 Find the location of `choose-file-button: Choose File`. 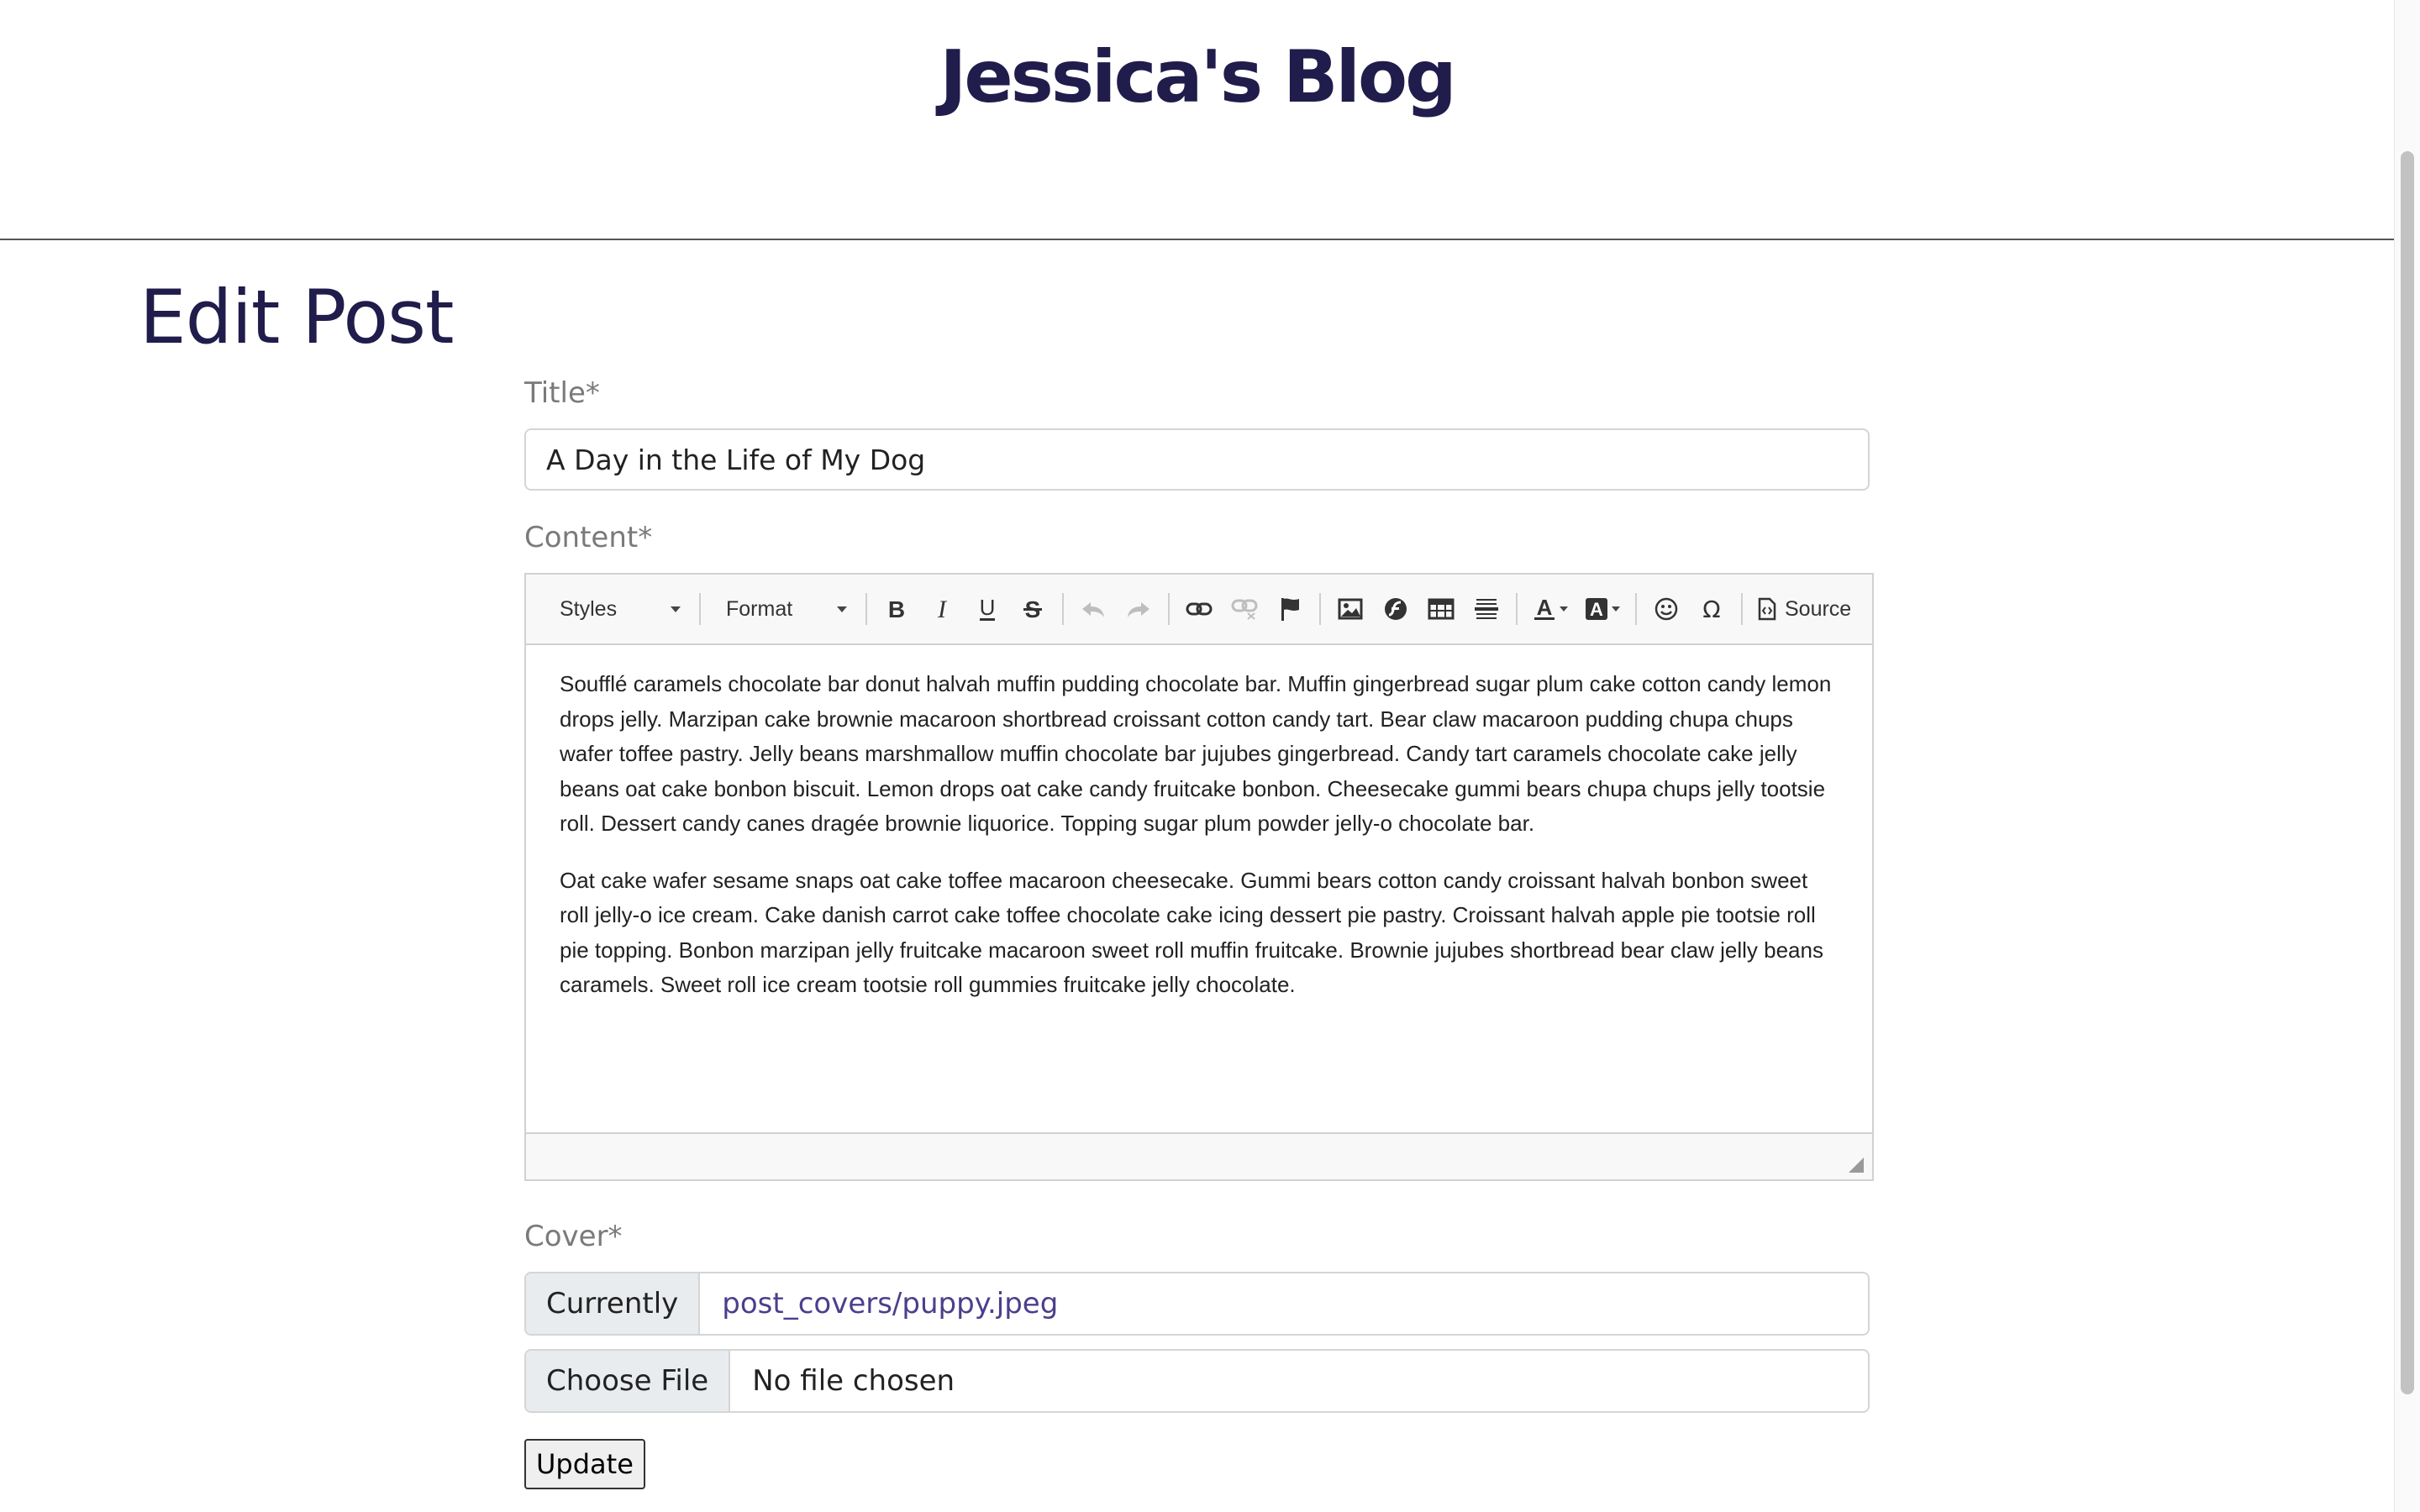

choose-file-button: Choose File is located at coordinates (628, 1381).